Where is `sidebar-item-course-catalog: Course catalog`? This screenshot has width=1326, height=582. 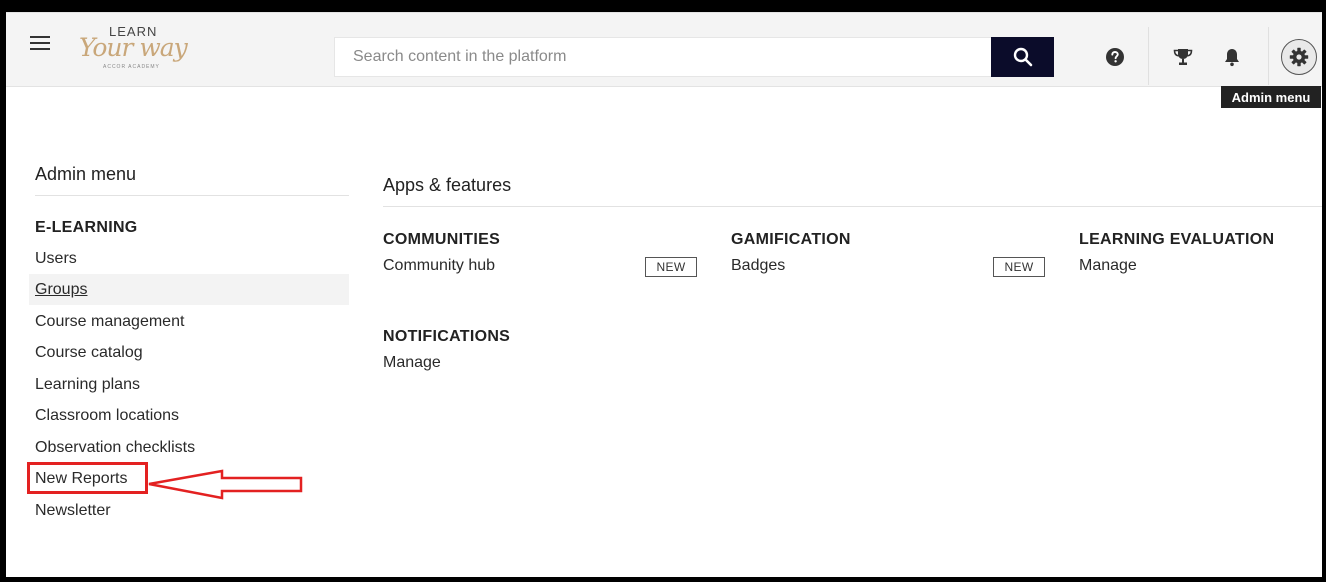 sidebar-item-course-catalog: Course catalog is located at coordinates (89, 352).